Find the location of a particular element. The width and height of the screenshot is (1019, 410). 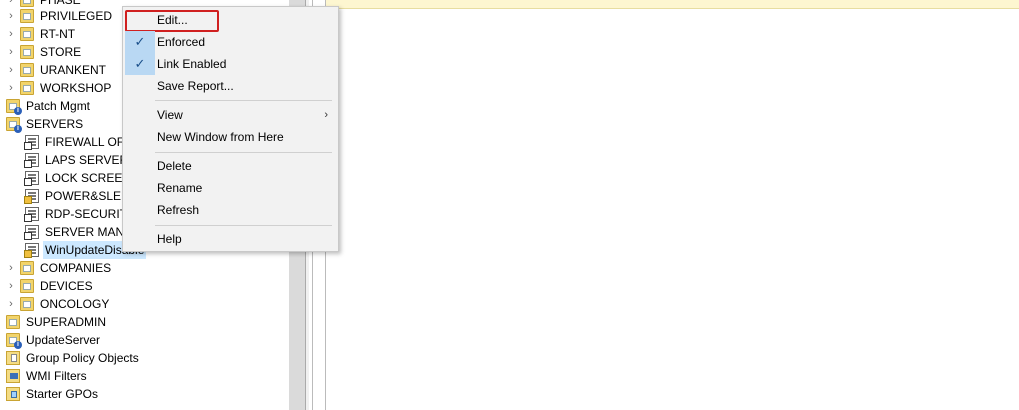

tree-item-superadmin: SUPERADMIN is located at coordinates (57, 322).